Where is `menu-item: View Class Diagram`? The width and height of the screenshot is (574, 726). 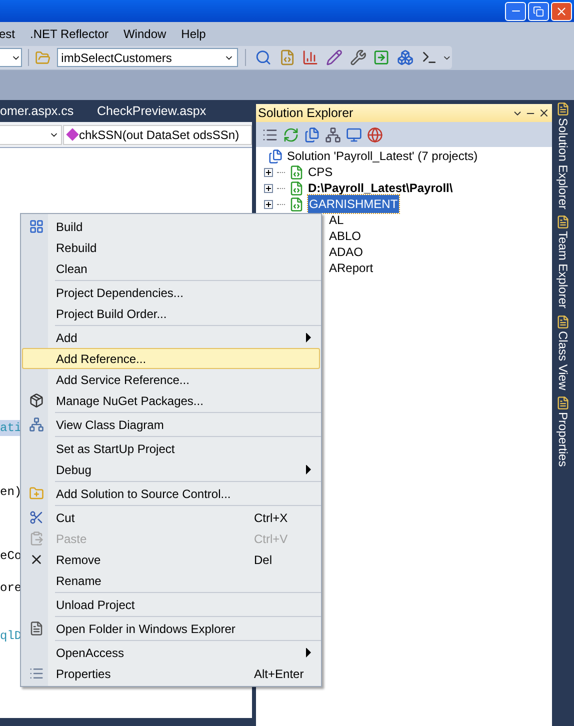 menu-item: View Class Diagram is located at coordinates (171, 424).